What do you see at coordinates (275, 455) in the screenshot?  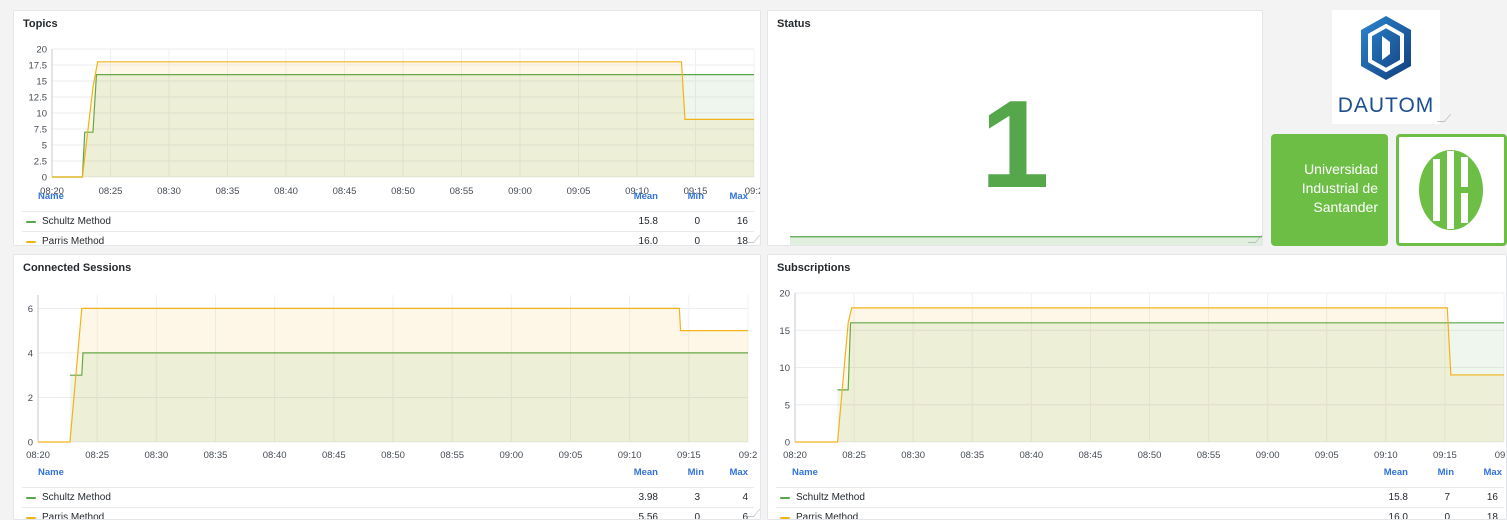 I see `x-tick-label: 08:40` at bounding box center [275, 455].